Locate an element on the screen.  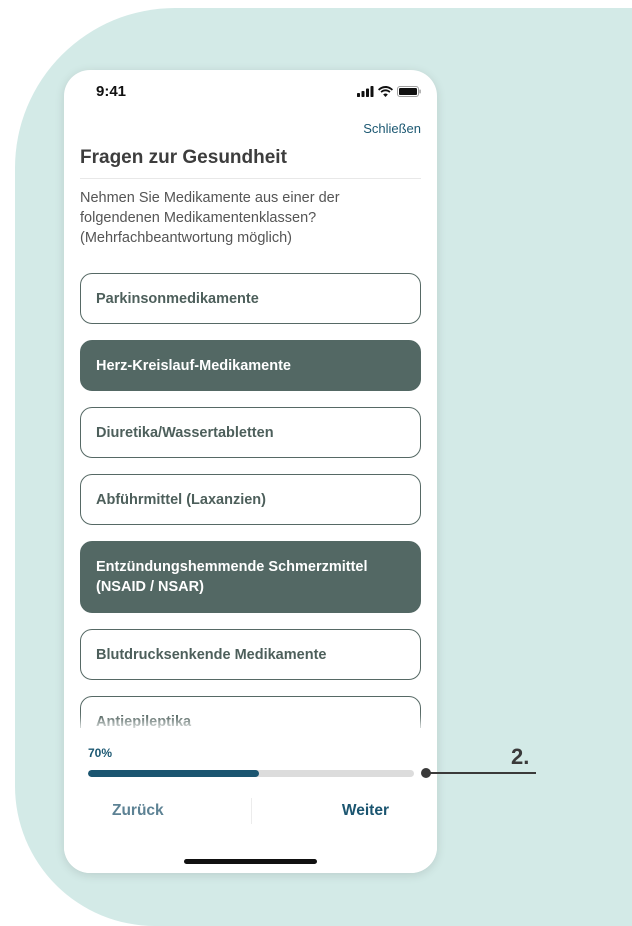
option-label: Blutdrucksenkende Medikamente is located at coordinates (211, 654).